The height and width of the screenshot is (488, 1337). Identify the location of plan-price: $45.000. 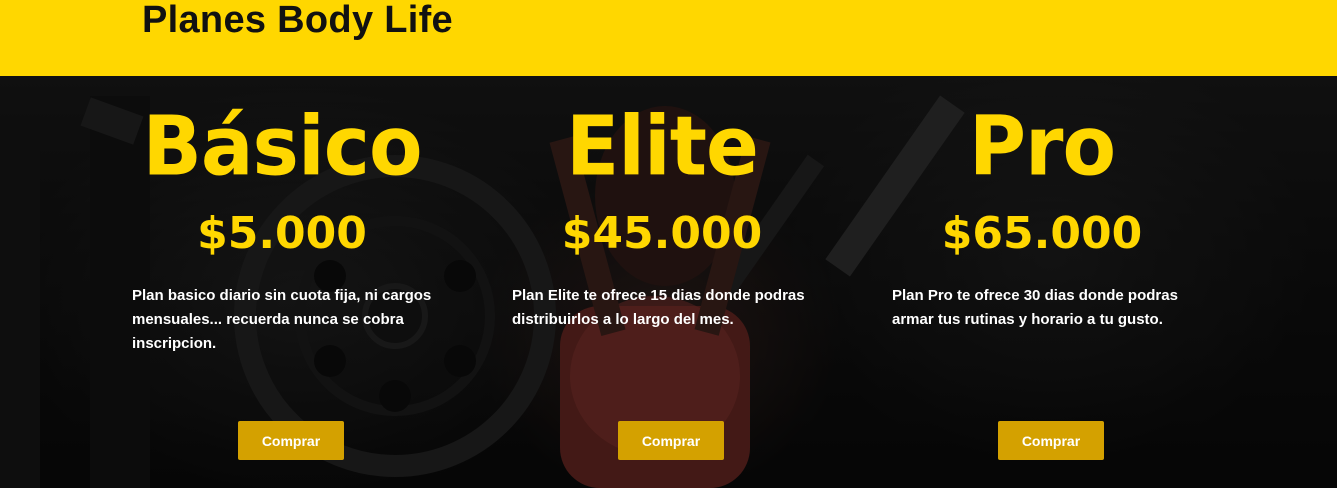
(662, 233).